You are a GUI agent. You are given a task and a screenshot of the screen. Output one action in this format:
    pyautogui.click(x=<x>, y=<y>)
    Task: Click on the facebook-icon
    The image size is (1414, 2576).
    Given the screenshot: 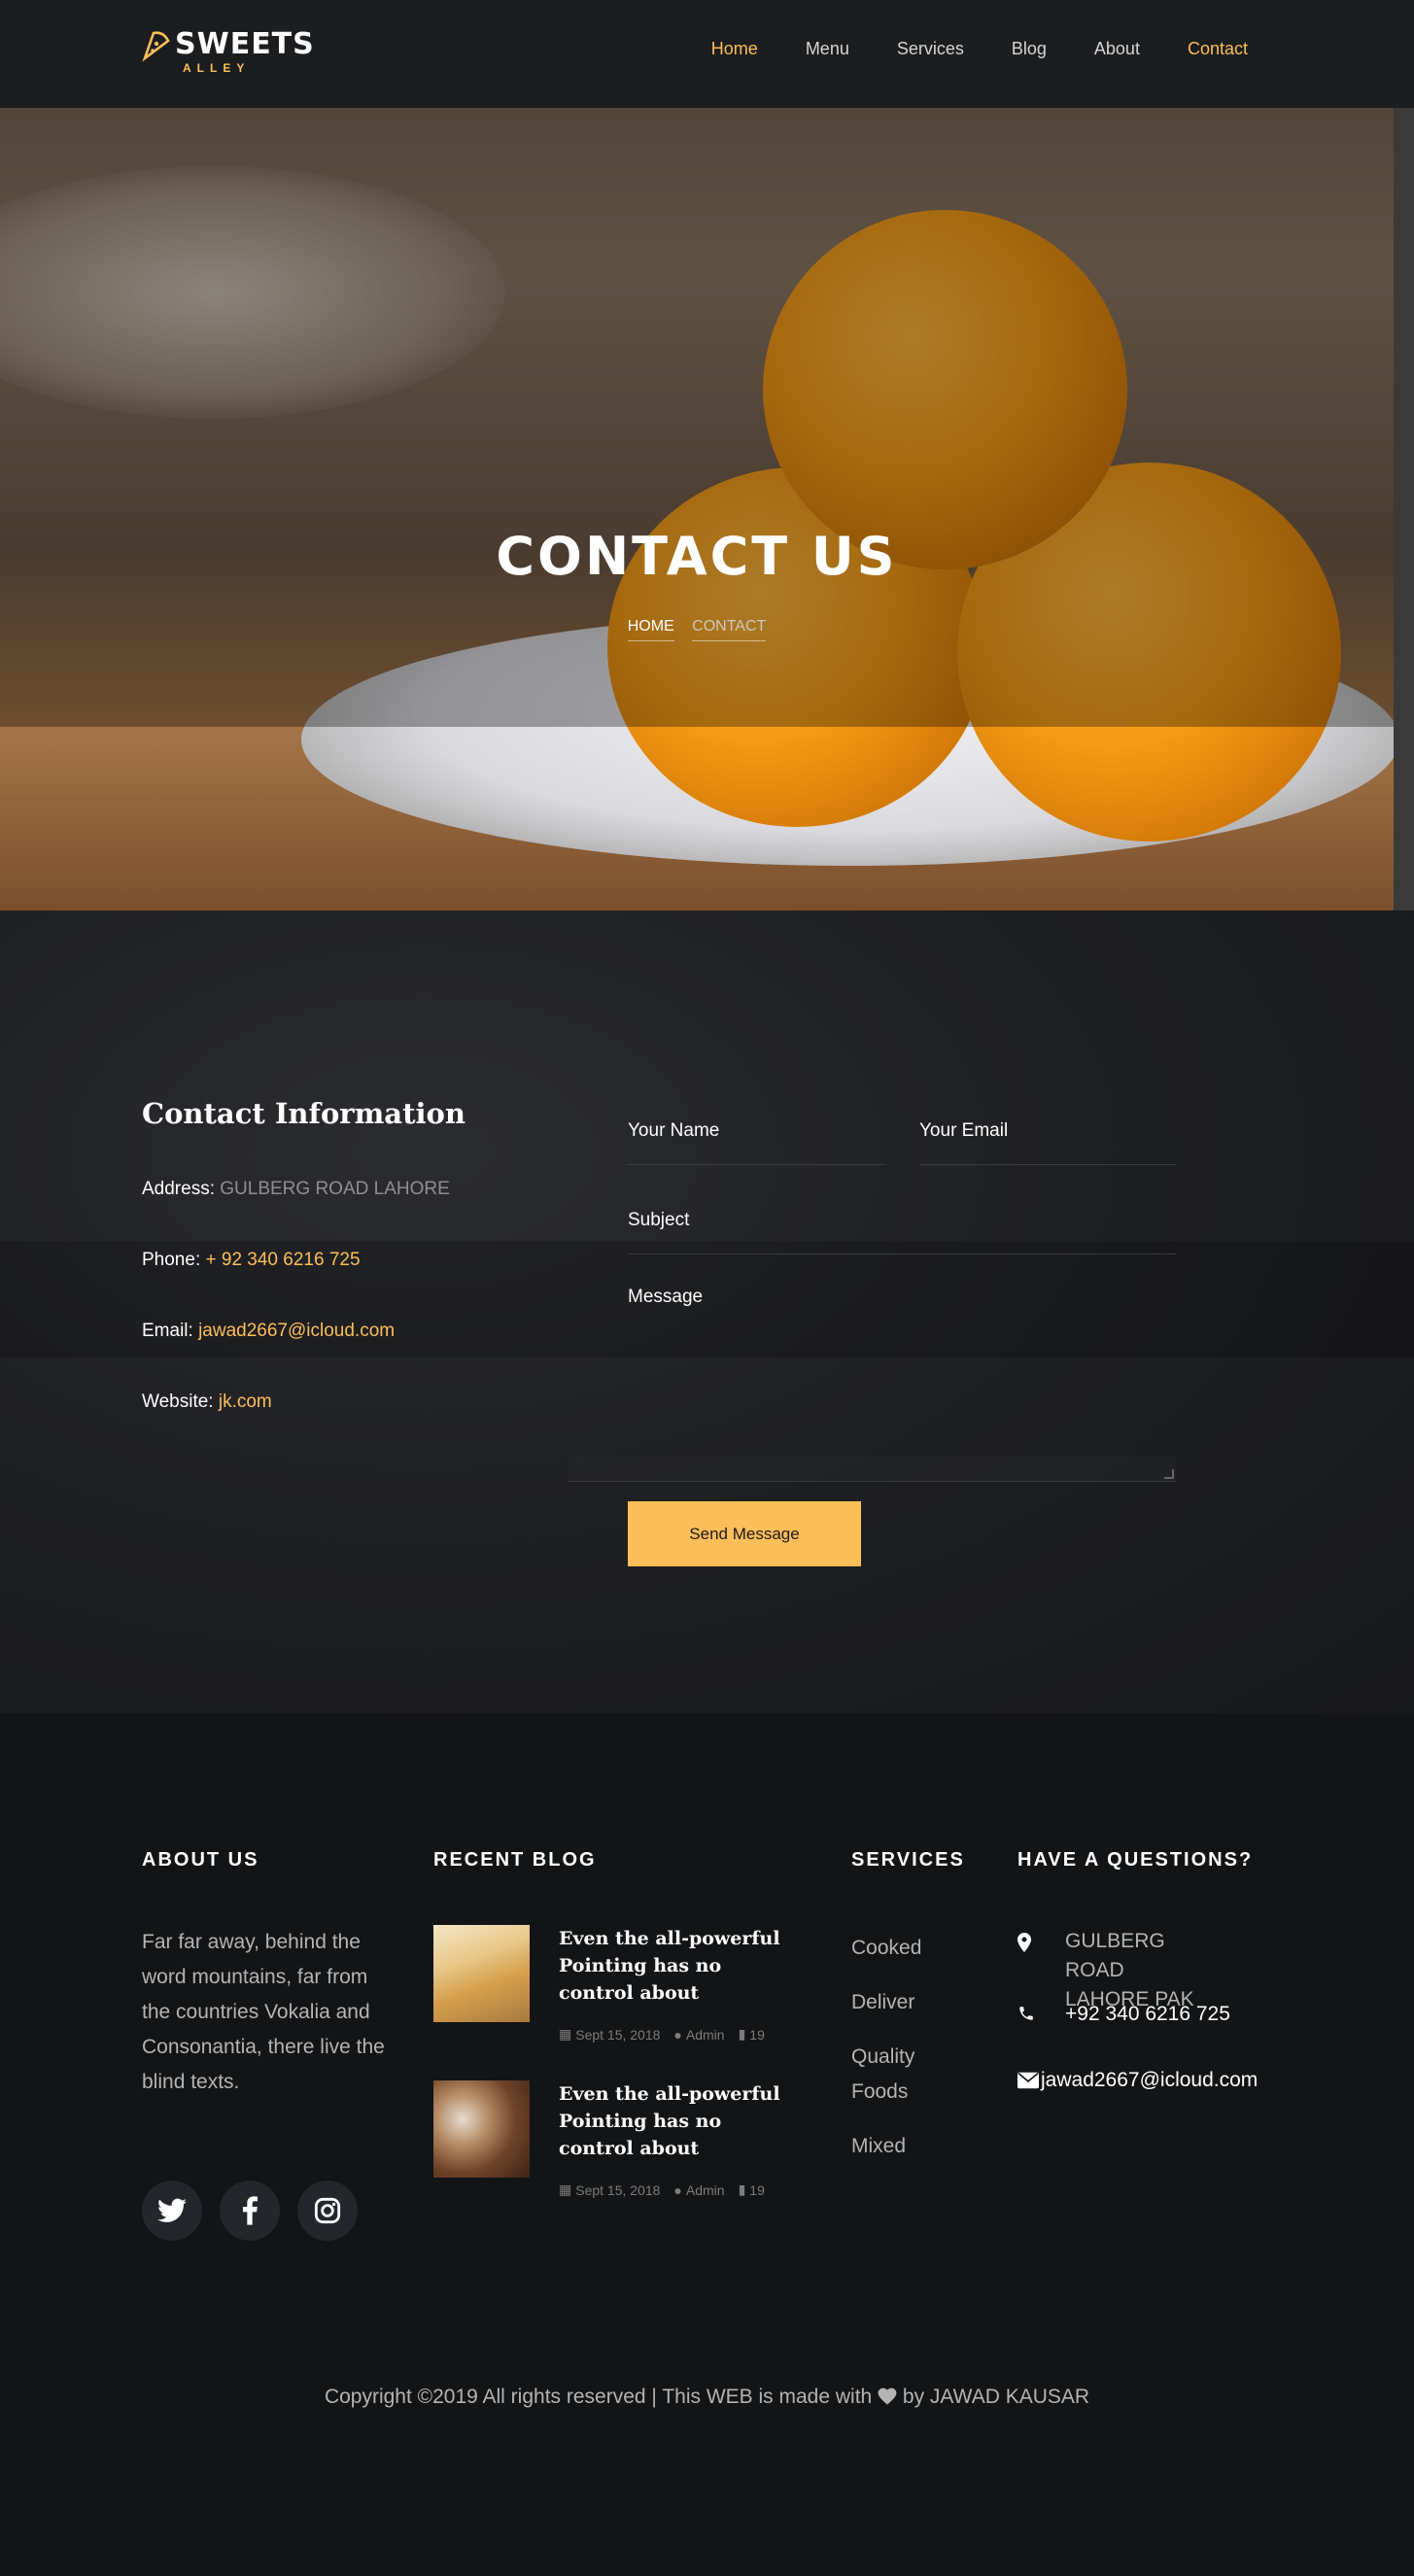 What is the action you would take?
    pyautogui.click(x=250, y=2210)
    